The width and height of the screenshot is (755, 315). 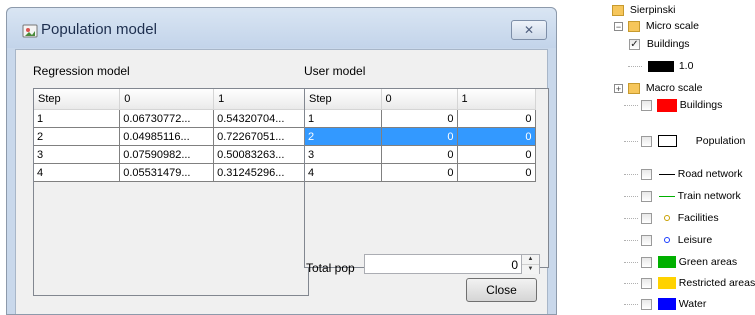 I want to click on tree-label-style-value: 1.0, so click(x=686, y=66).